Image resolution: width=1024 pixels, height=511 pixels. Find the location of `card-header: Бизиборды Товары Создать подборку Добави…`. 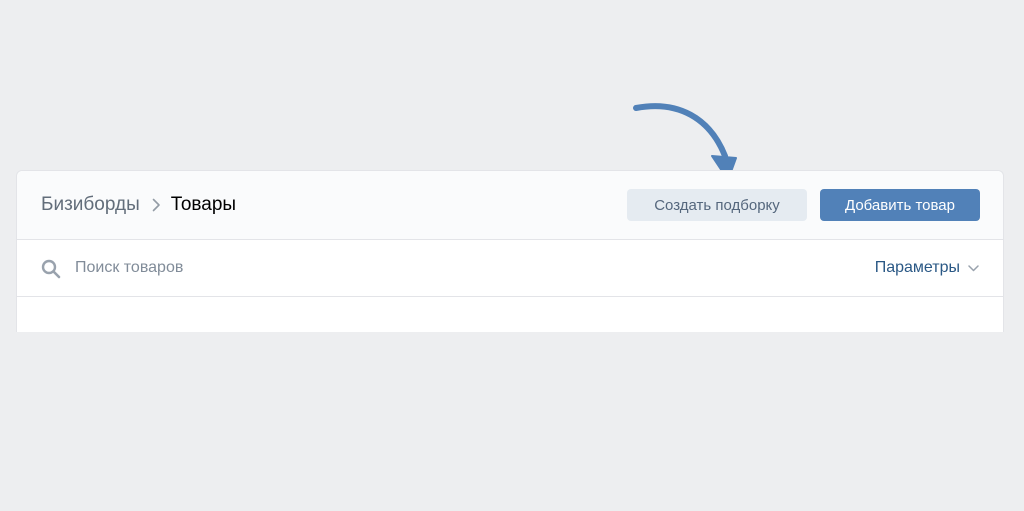

card-header: Бизиборды Товары Создать подборку Добави… is located at coordinates (510, 205).